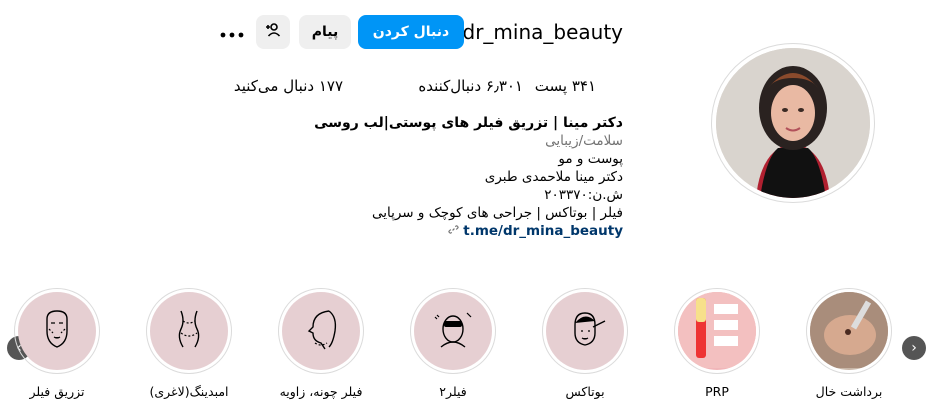 This screenshot has height=413, width=928. I want to click on filler-face-icon, so click(453, 331).